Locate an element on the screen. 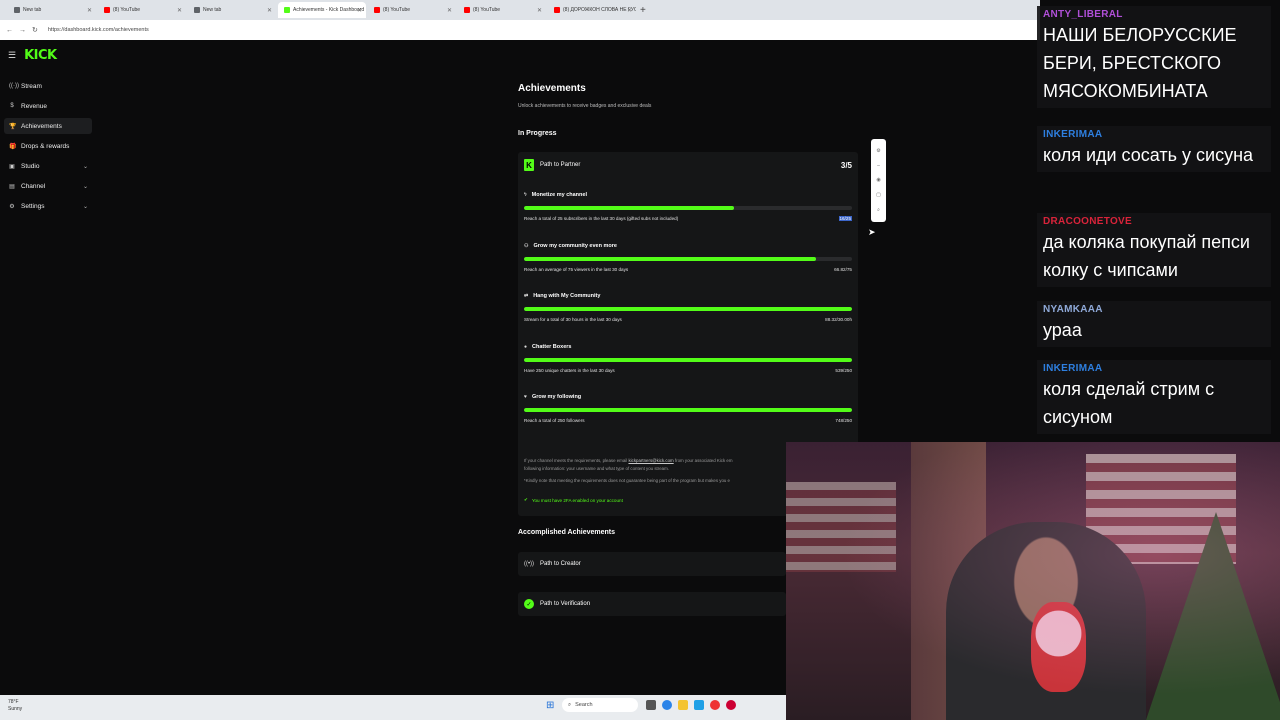 The image size is (1280, 720). minus-icon: – is located at coordinates (878, 166).